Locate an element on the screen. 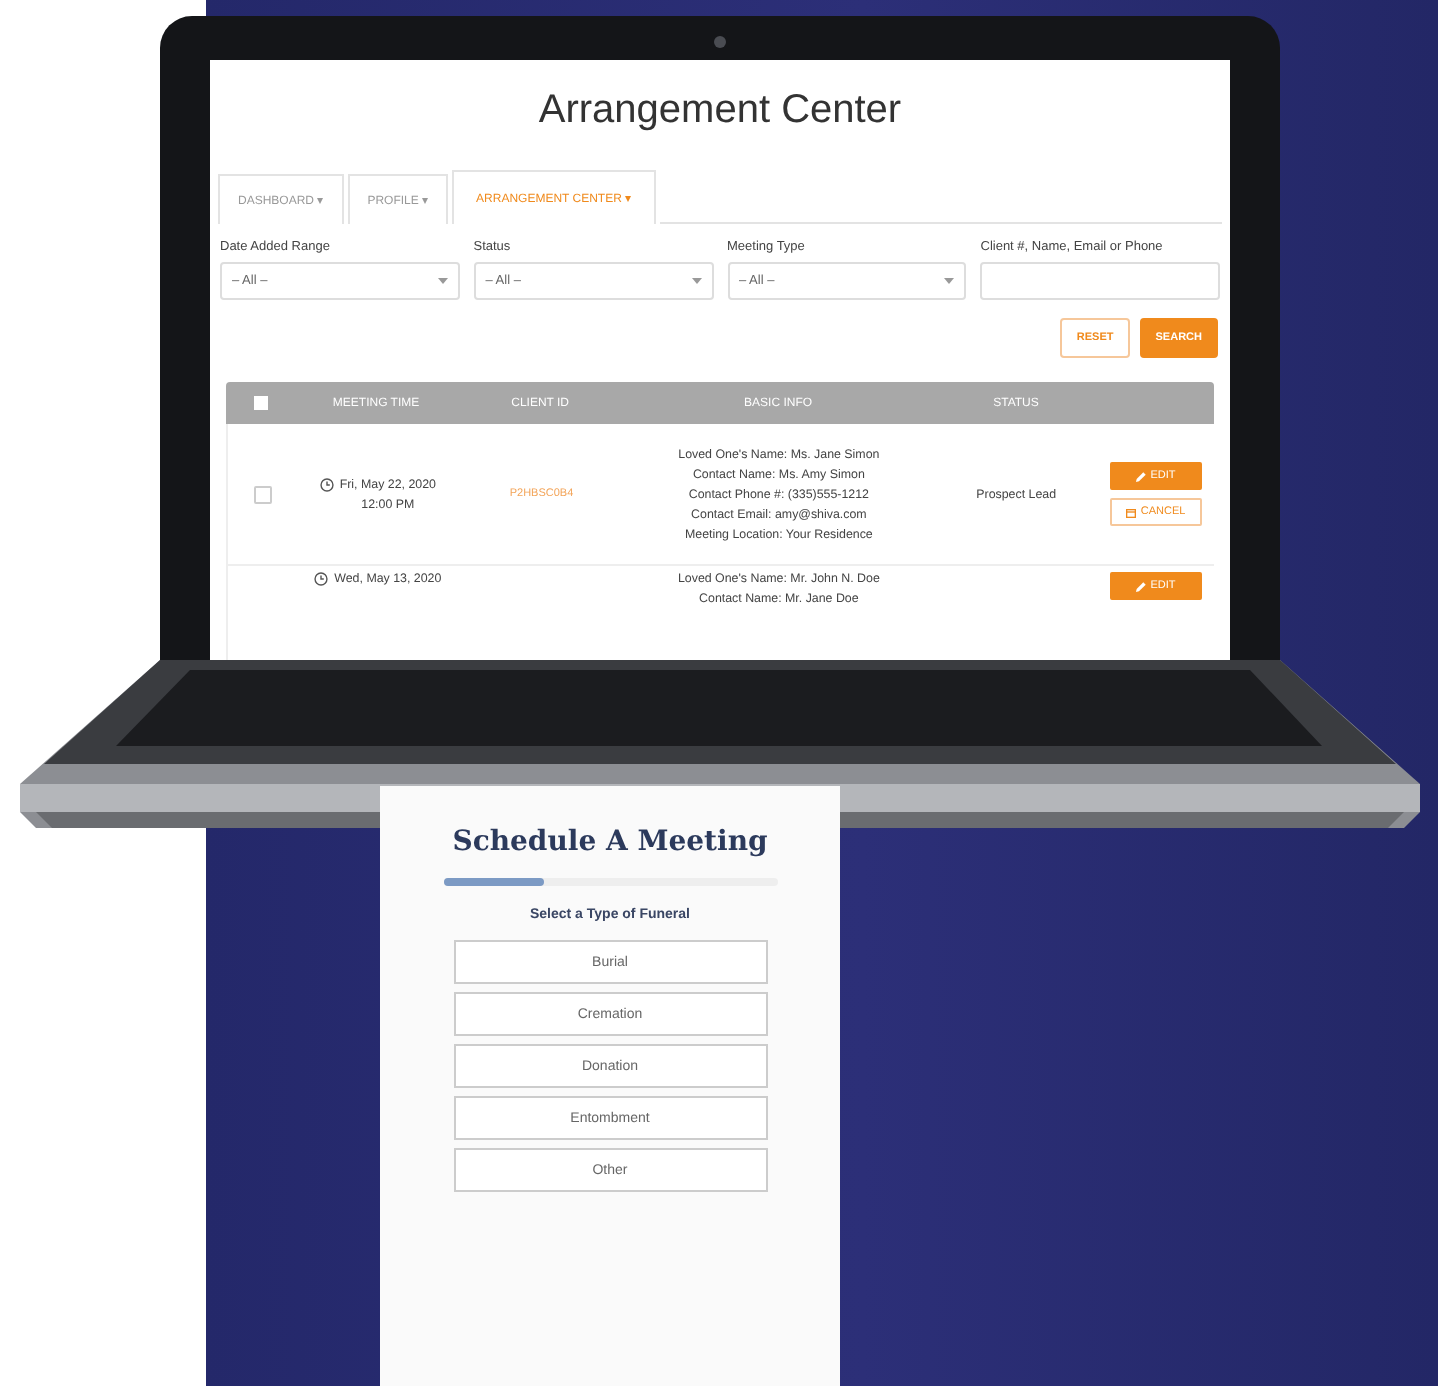 This screenshot has width=1438, height=1386. camera-icon is located at coordinates (720, 42).